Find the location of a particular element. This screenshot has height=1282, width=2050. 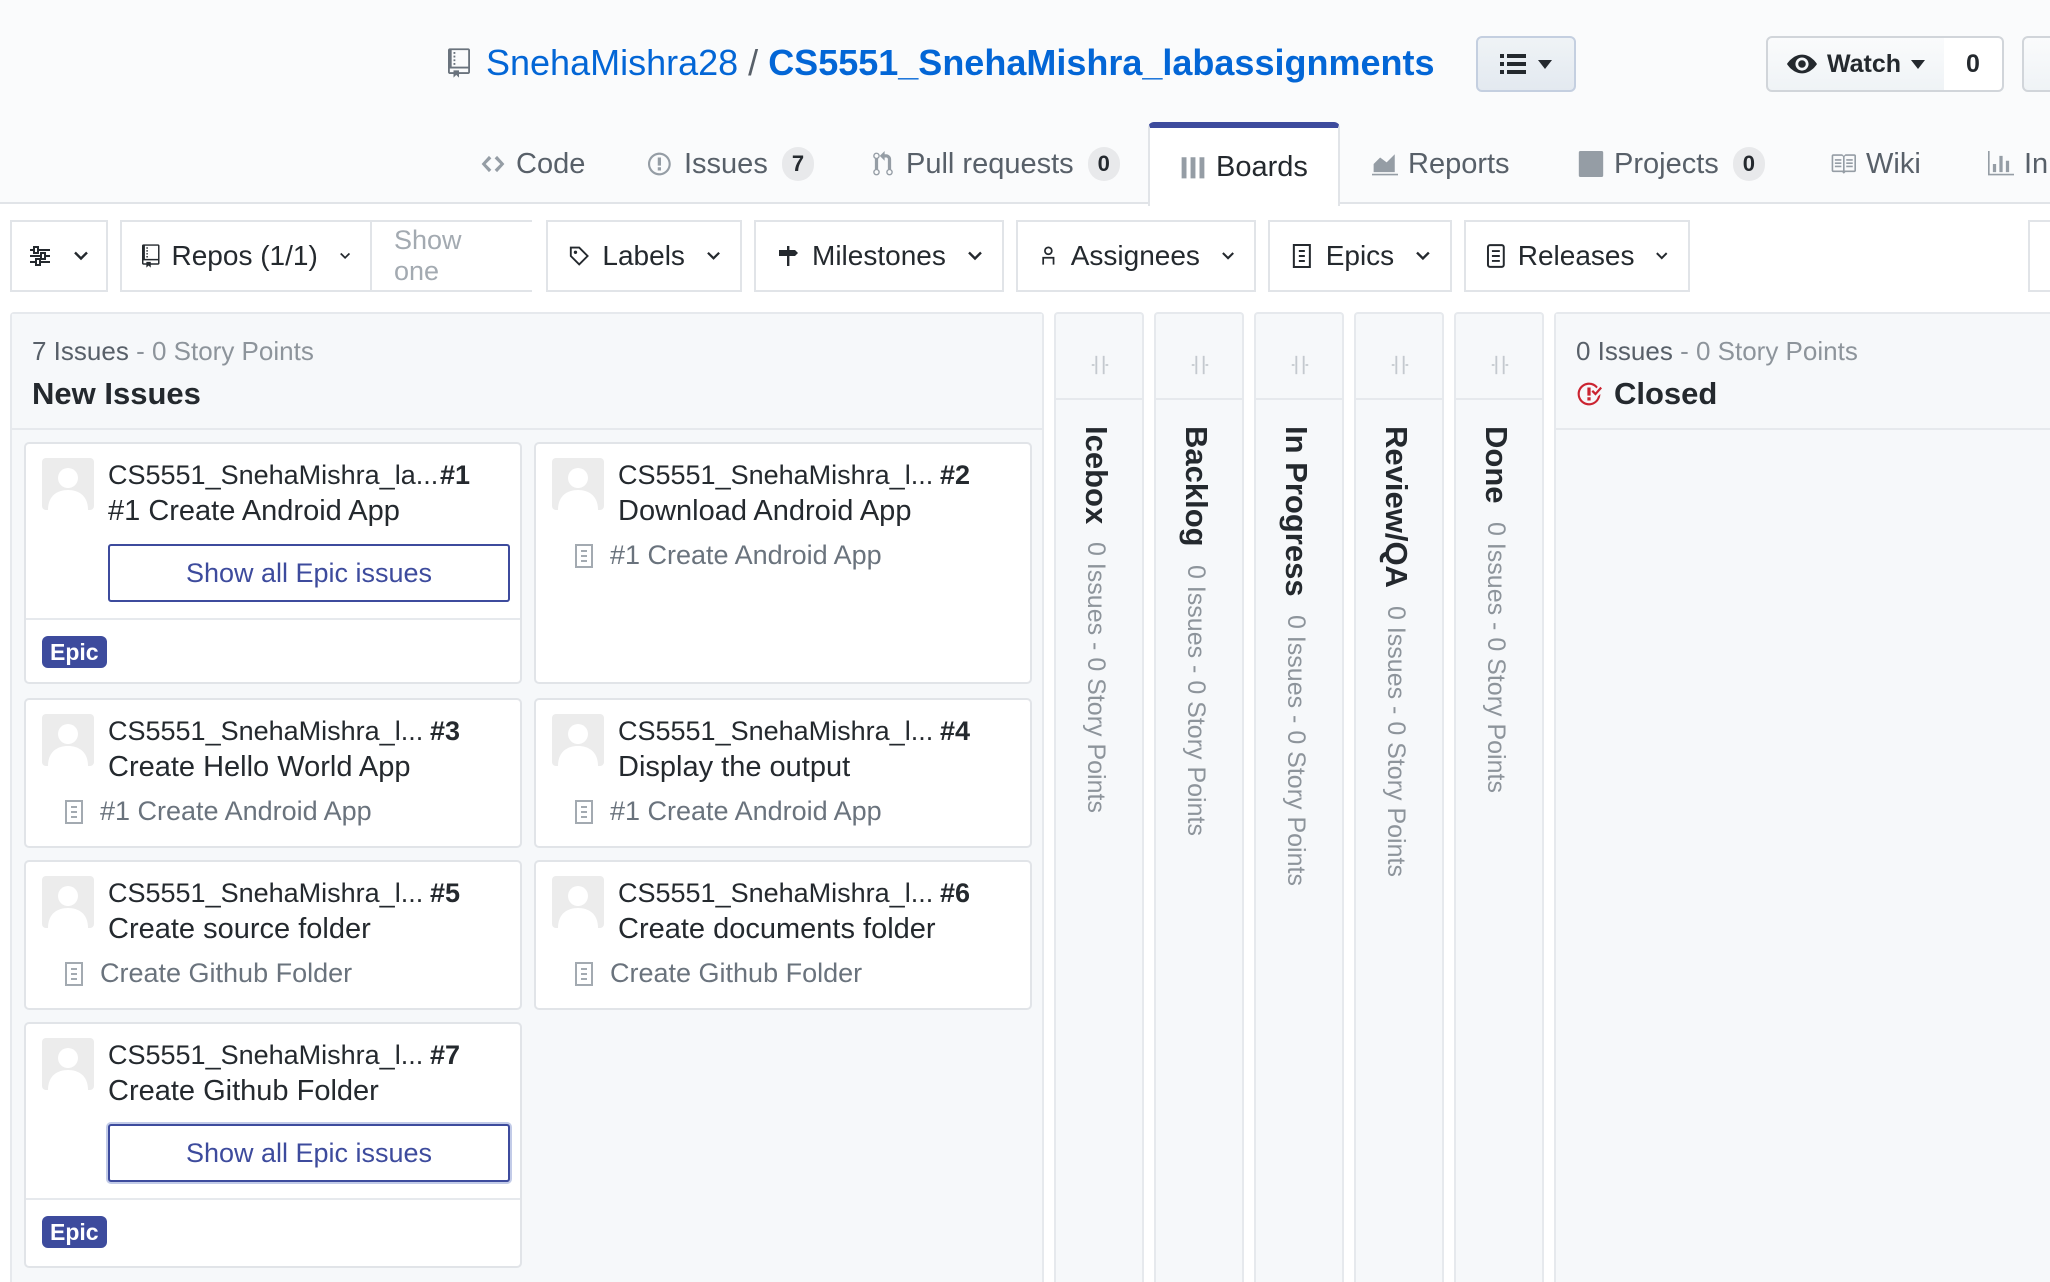

pipeline-header: 7 Issues - 0 Story Points New Issues is located at coordinates (527, 372).